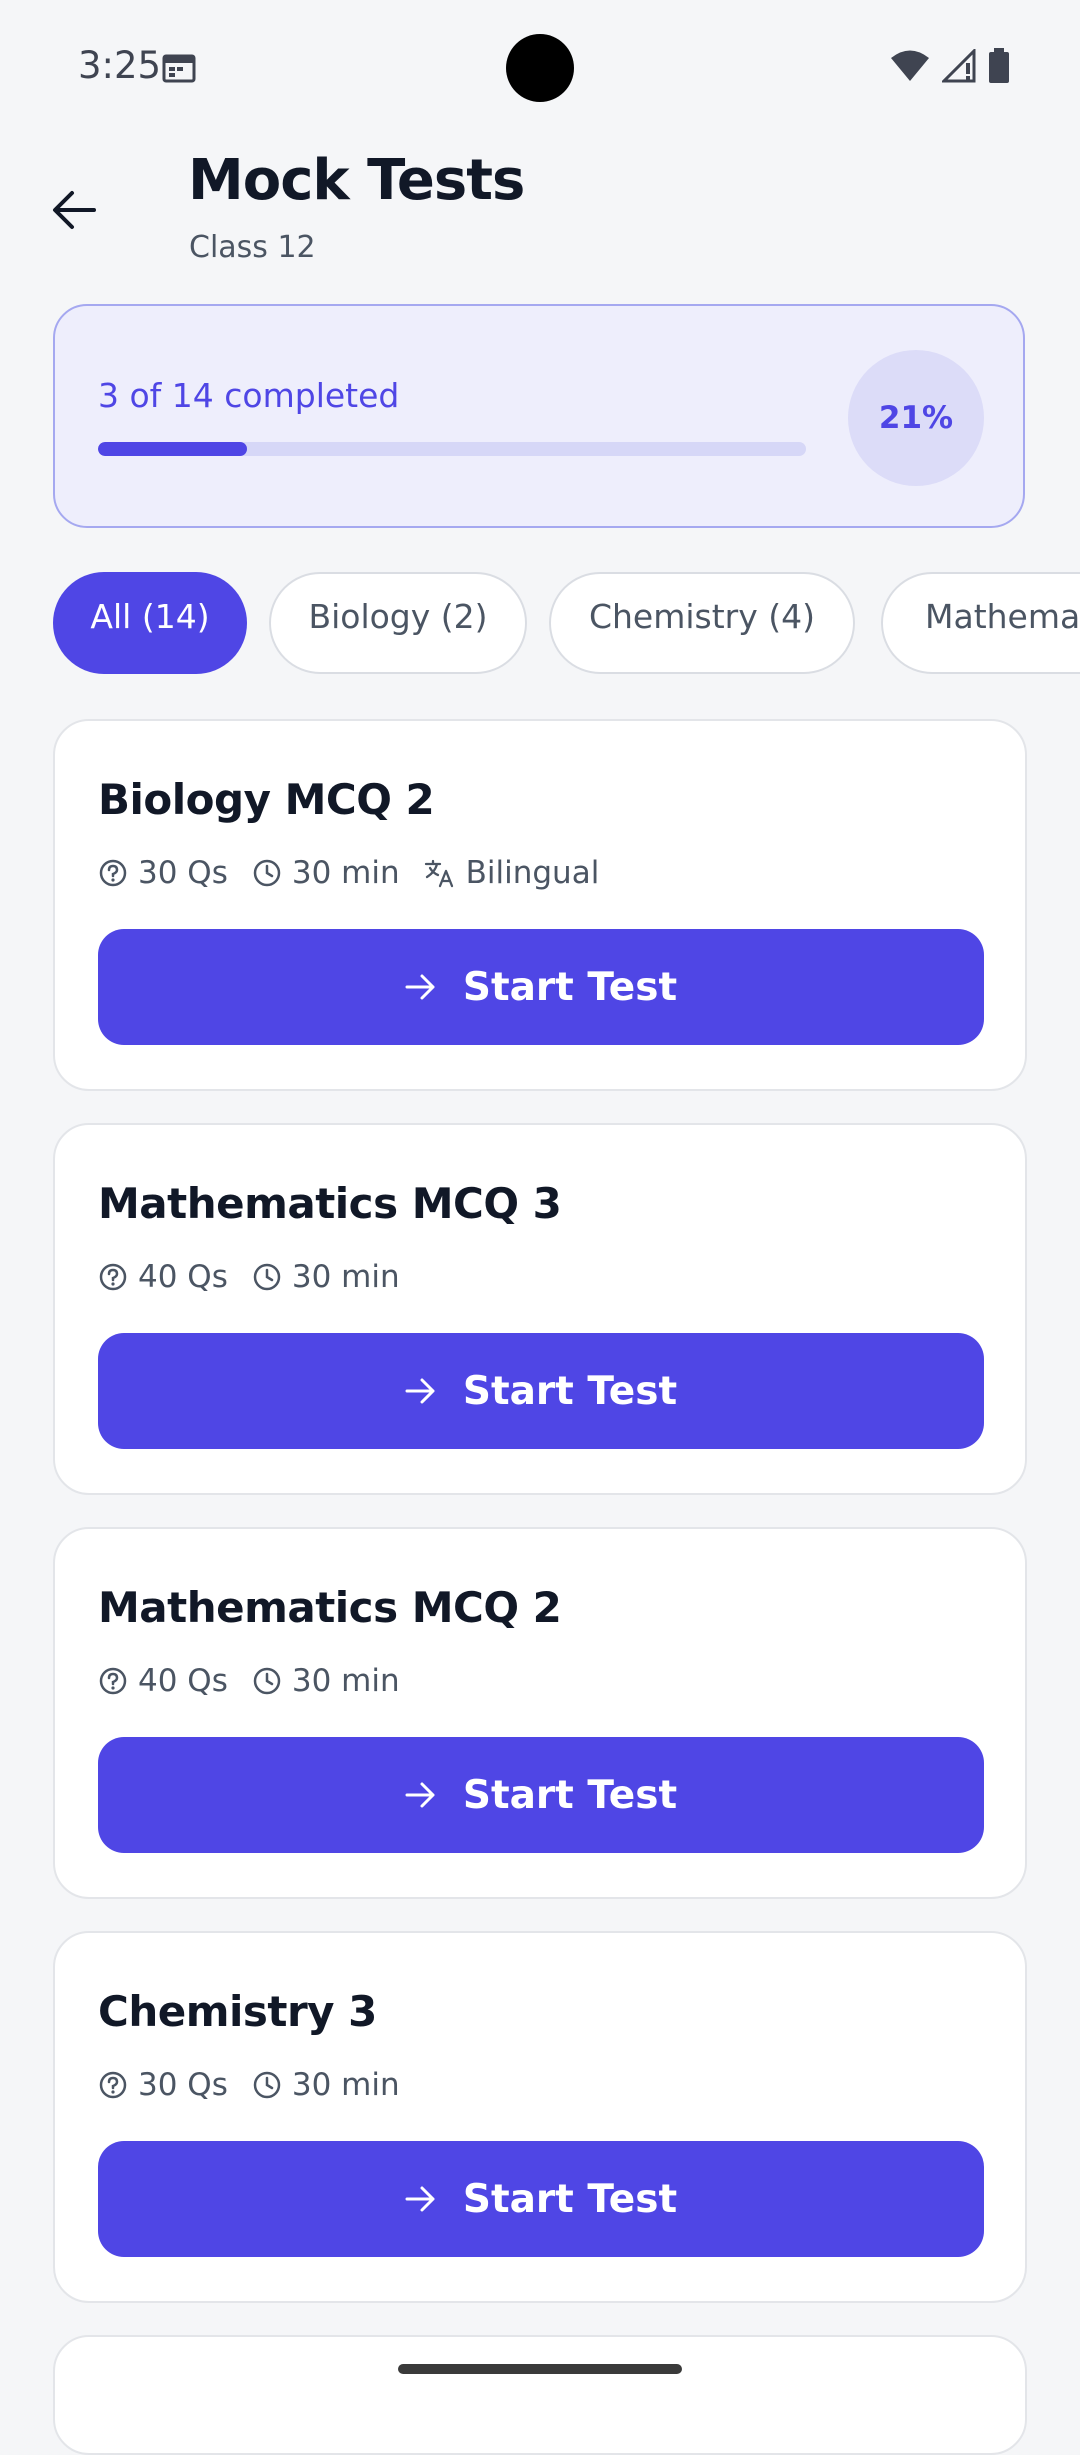 This screenshot has height=2455, width=1080. Describe the element at coordinates (702, 623) in the screenshot. I see `filter-chip-chemistry: Chemistry (4)` at that location.